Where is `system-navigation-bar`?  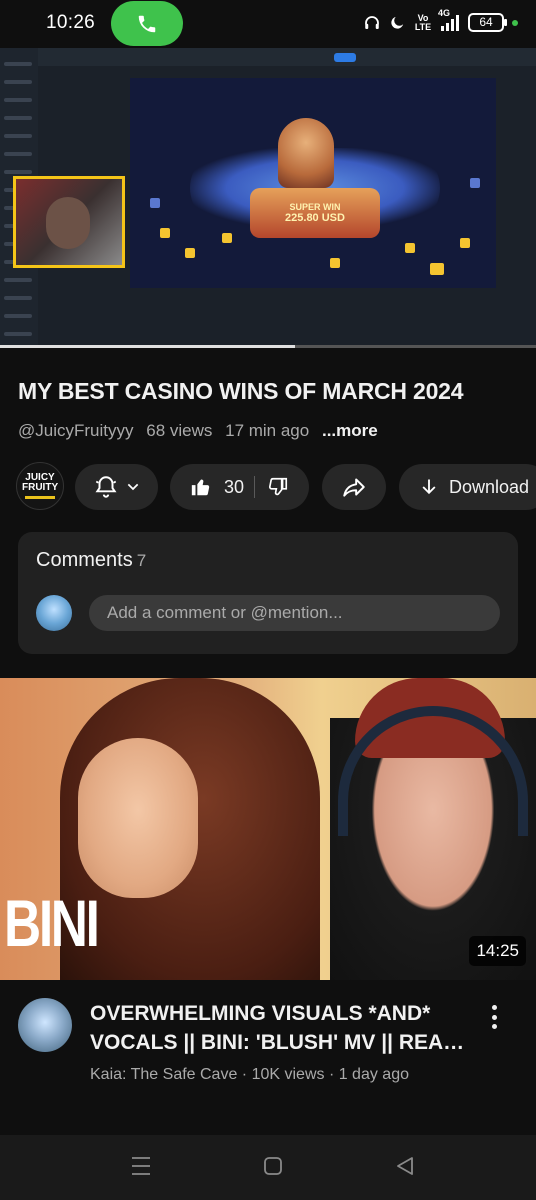
system-navigation-bar is located at coordinates (268, 1167).